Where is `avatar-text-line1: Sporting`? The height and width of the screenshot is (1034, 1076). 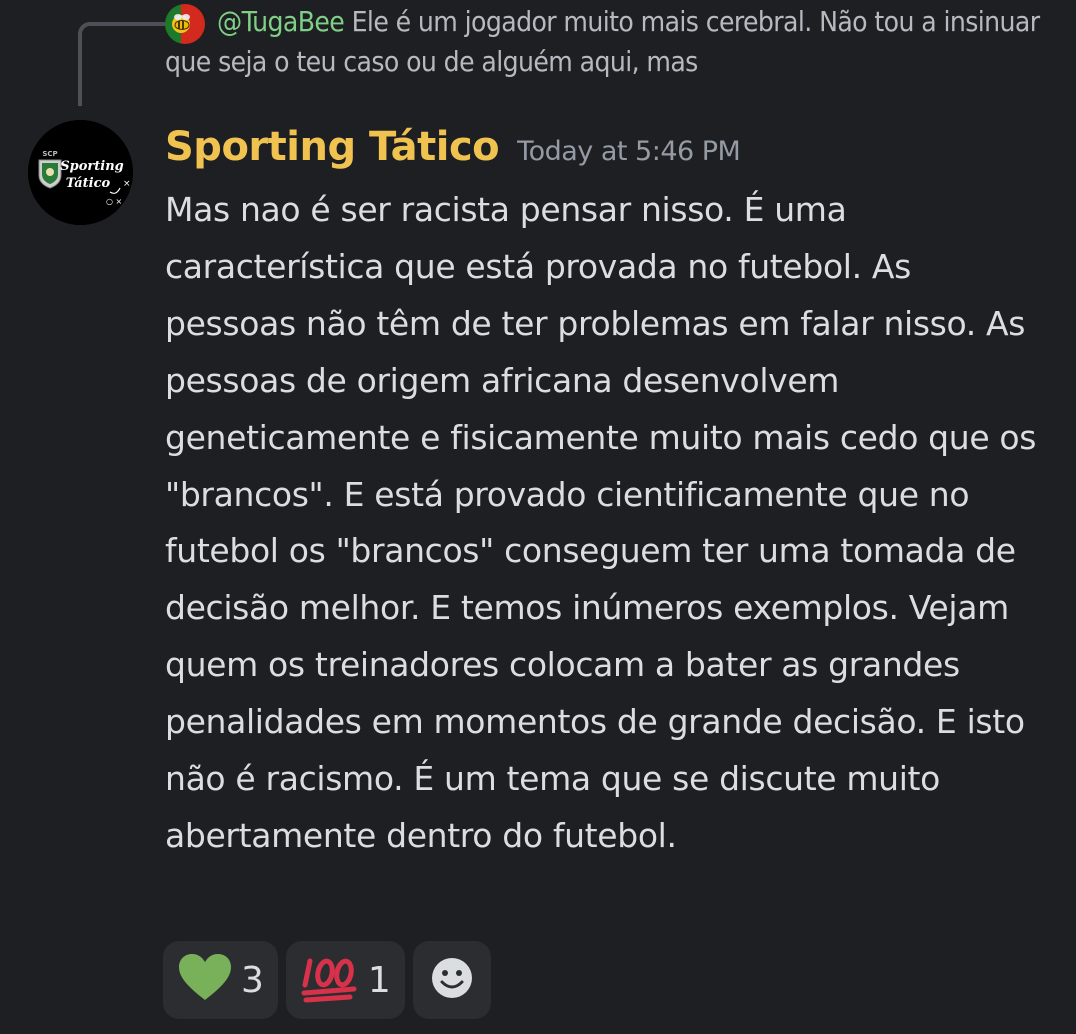 avatar-text-line1: Sporting is located at coordinates (91, 166).